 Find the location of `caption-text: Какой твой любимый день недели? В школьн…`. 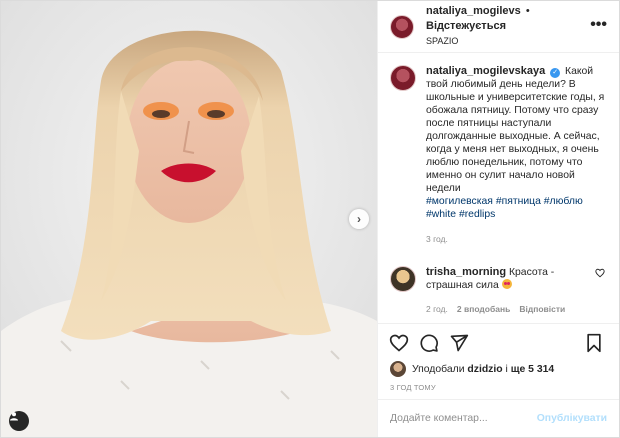

caption-text: Какой твой любимый день недели? В школьн… is located at coordinates (515, 130).